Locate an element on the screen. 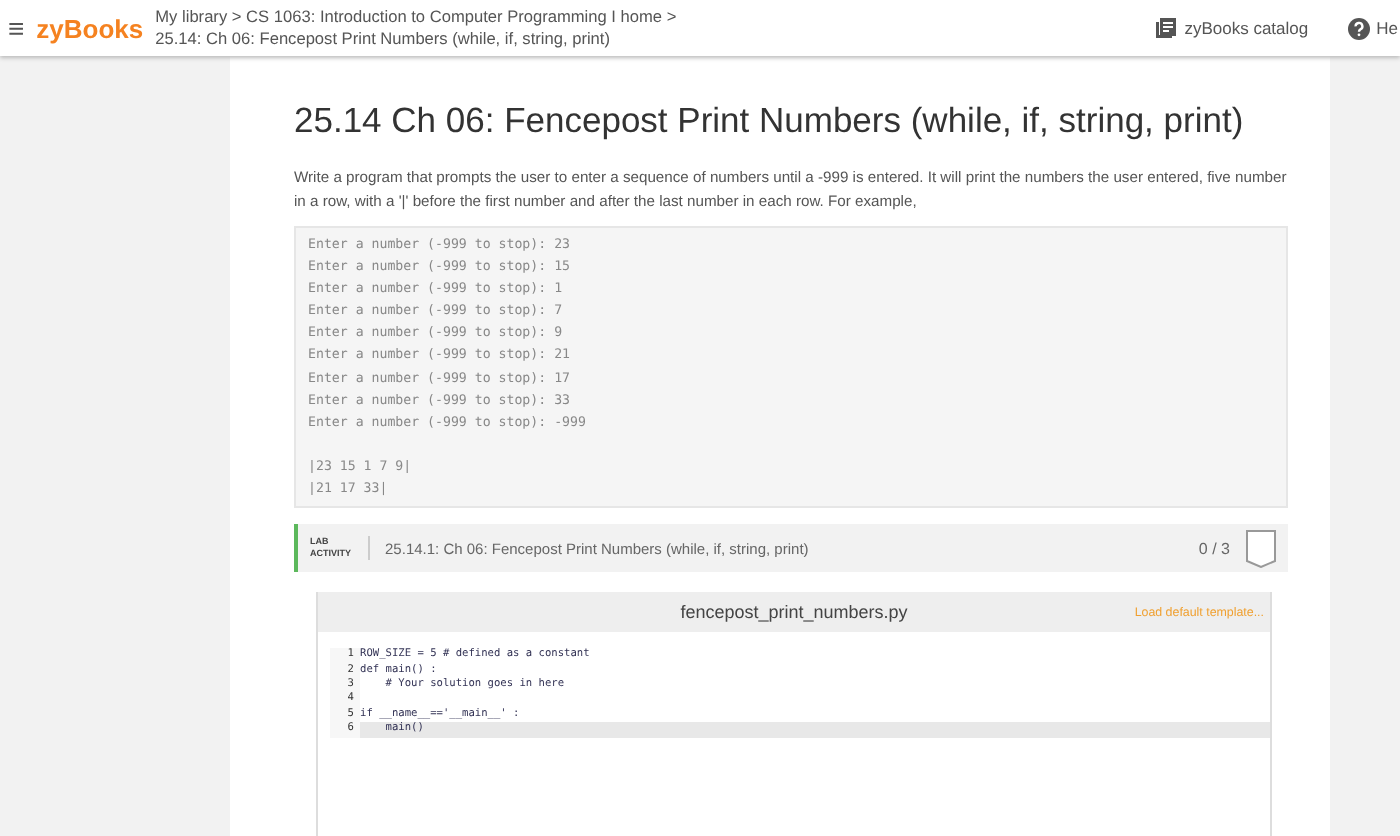 Image resolution: width=1400 pixels, height=836 pixels. catalog-link: zyBooks catalog is located at coordinates (1232, 28).